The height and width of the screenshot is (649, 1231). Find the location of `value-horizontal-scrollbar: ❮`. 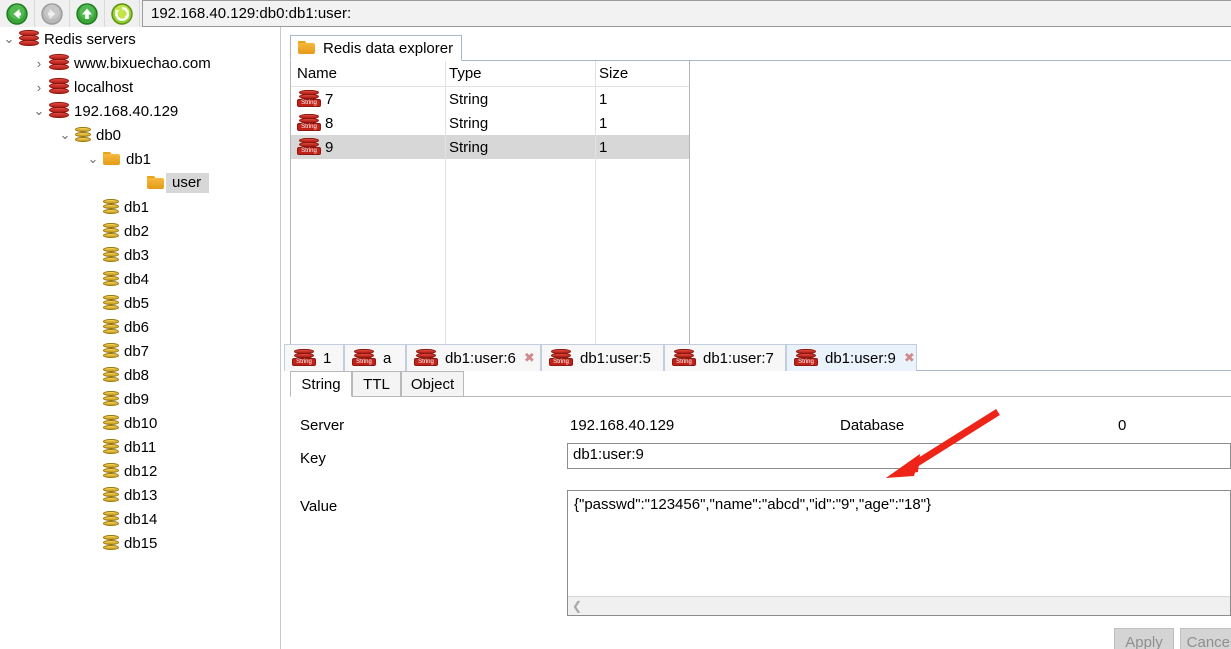

value-horizontal-scrollbar: ❮ is located at coordinates (899, 605).